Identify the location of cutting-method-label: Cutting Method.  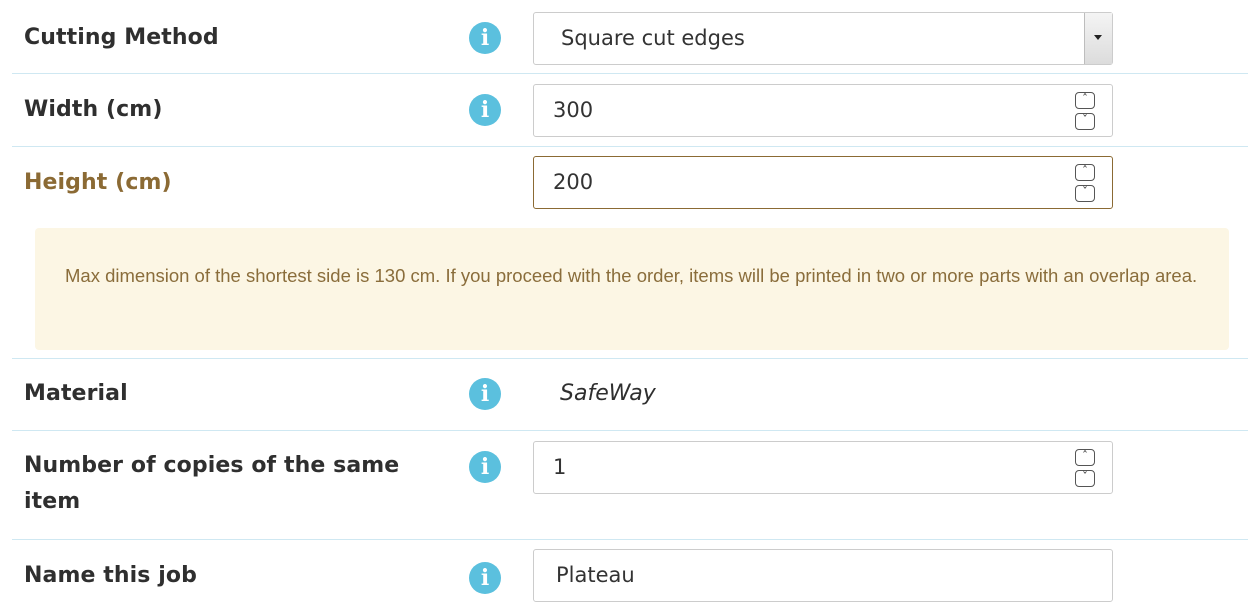
(121, 37).